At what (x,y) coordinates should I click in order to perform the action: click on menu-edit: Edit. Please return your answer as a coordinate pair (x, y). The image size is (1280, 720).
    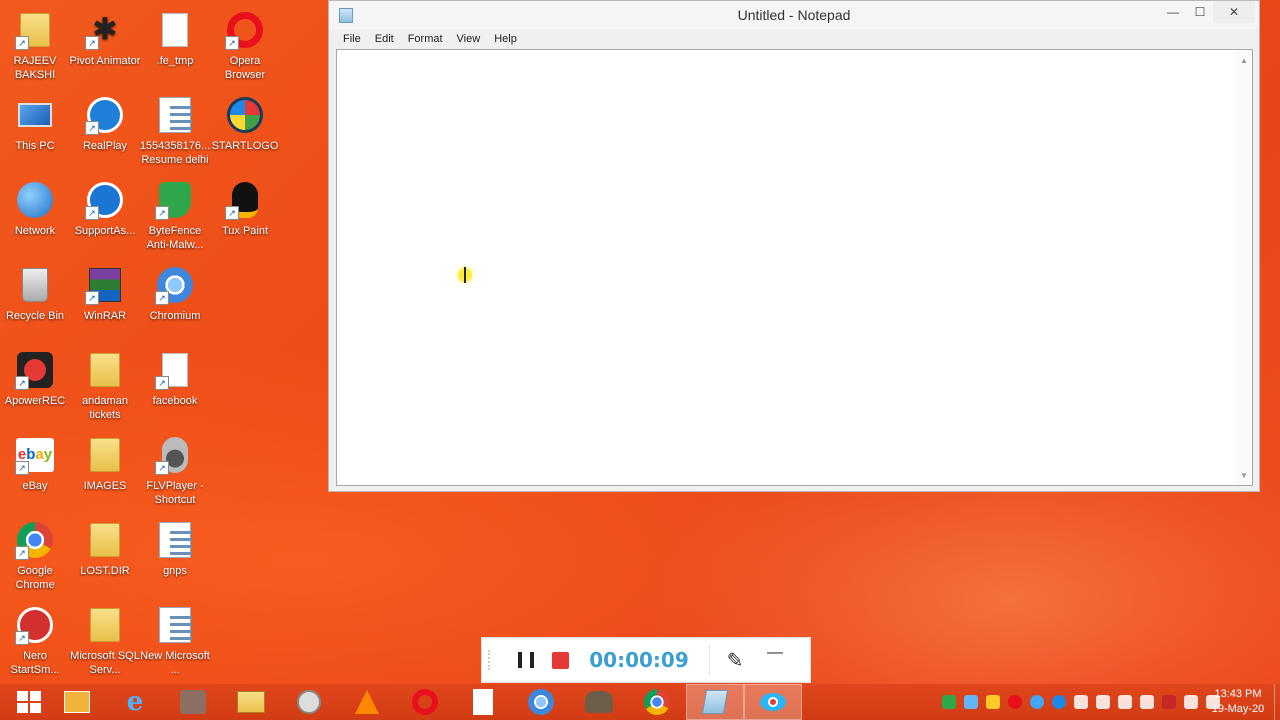
    Looking at the image, I should click on (384, 39).